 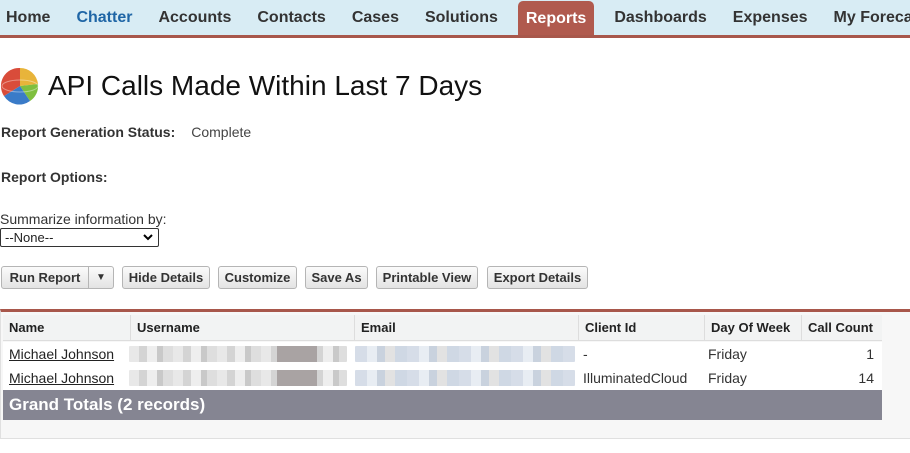 I want to click on tab-my-forecasts: My Foreca, so click(x=869, y=17).